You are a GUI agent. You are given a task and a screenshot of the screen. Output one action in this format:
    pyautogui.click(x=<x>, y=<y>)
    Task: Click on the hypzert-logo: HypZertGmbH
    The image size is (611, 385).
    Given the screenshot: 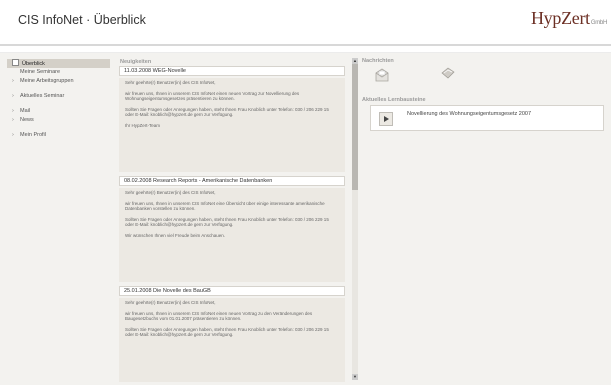 What is the action you would take?
    pyautogui.click(x=569, y=18)
    